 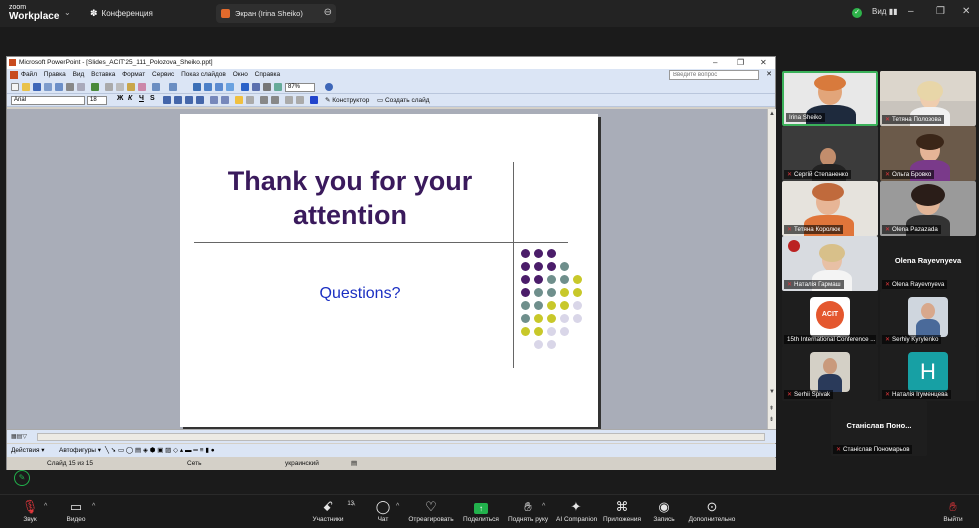 What do you see at coordinates (329, 87) in the screenshot?
I see `help-icon` at bounding box center [329, 87].